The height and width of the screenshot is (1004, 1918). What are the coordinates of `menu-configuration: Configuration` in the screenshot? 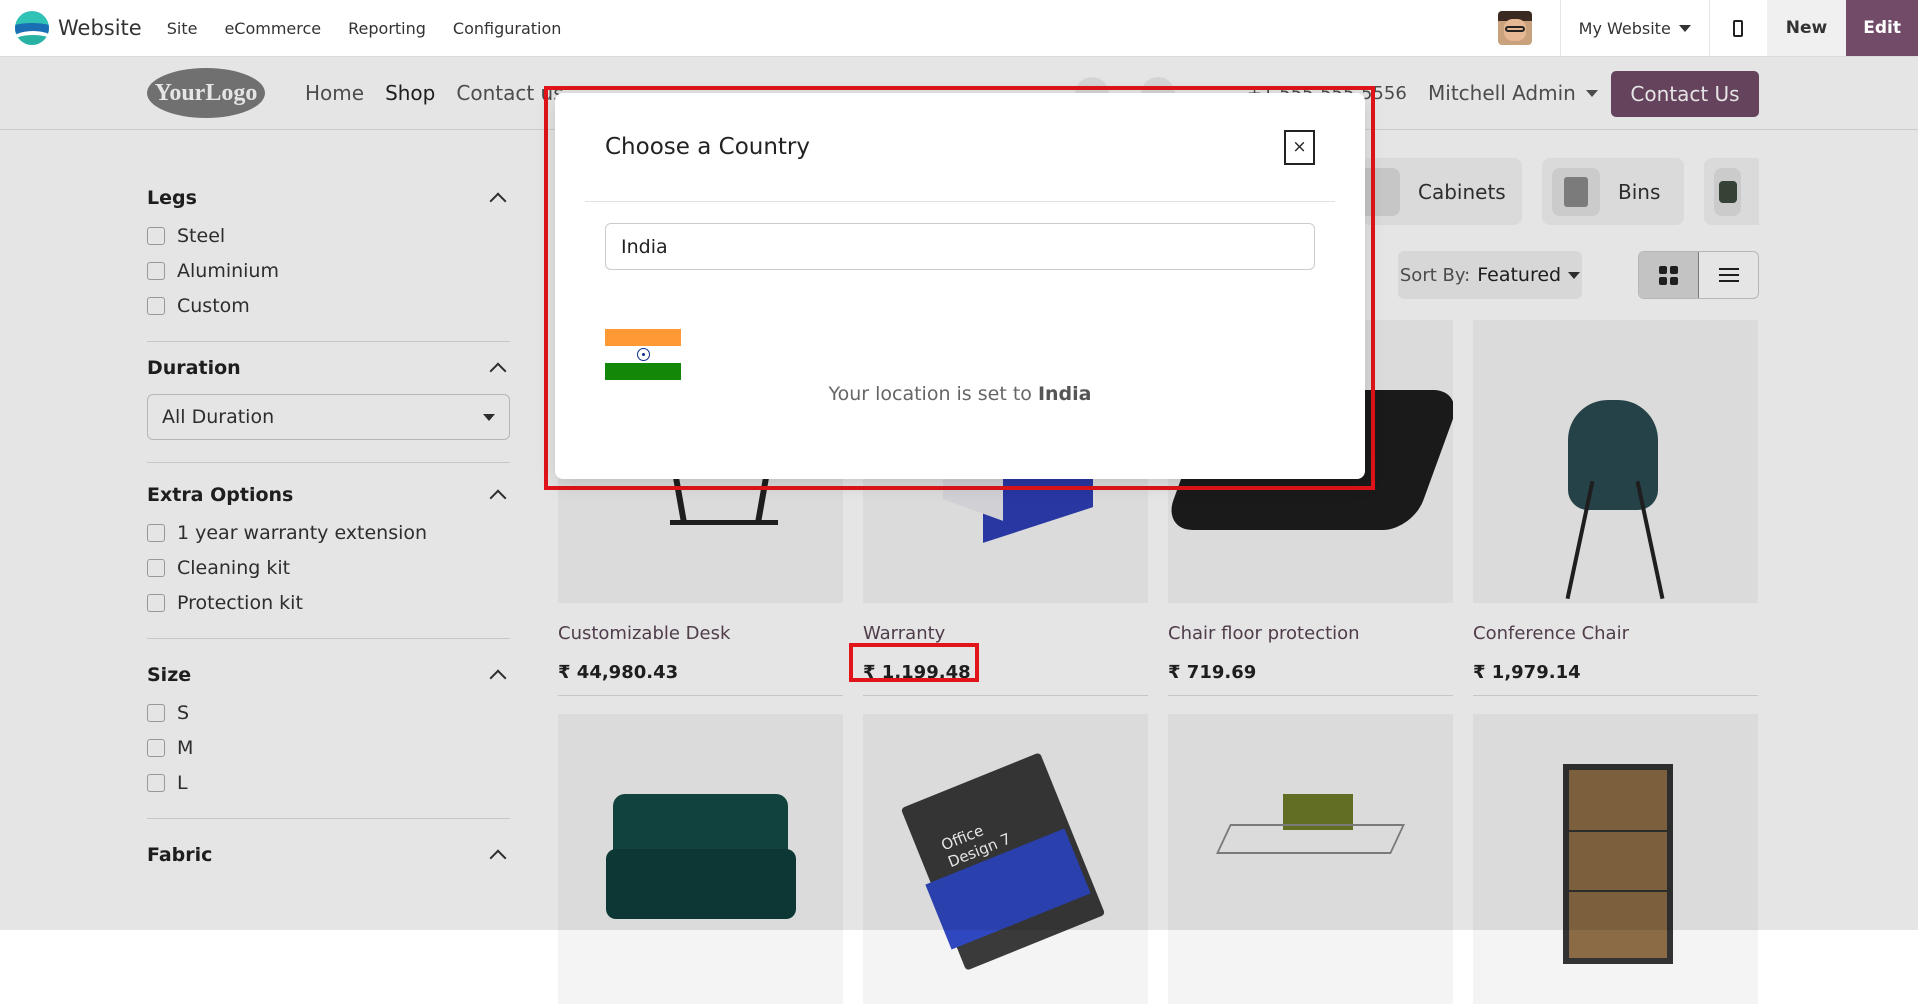 It's located at (507, 28).